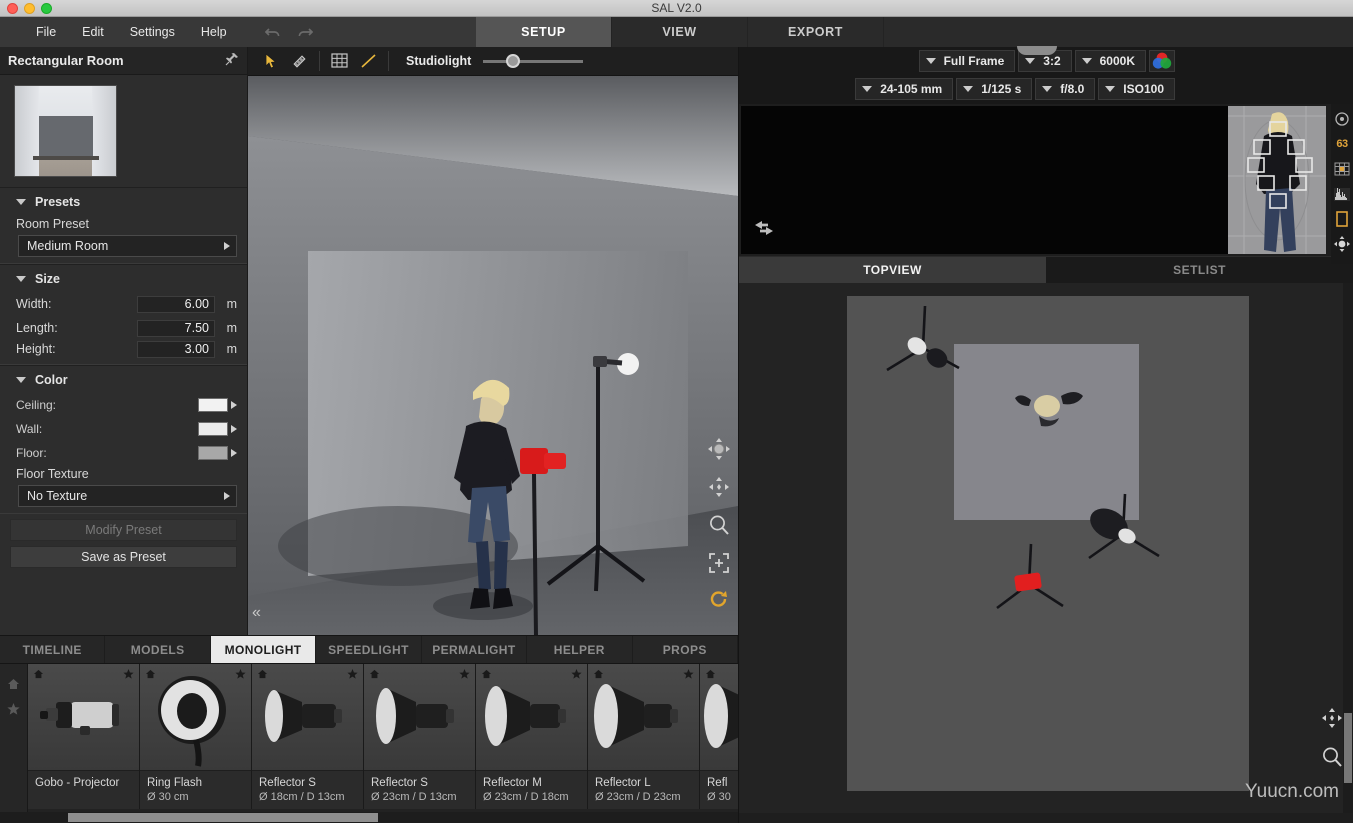 Image resolution: width=1353 pixels, height=823 pixels. Describe the element at coordinates (256, 613) in the screenshot. I see `collapse-panel-icon: «` at that location.